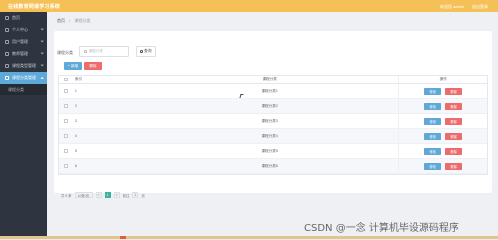 This screenshot has height=240, width=498. What do you see at coordinates (103, 195) in the screenshot?
I see `pagination: 共 6 条 10条/页 < 1 > 前往 1 页` at bounding box center [103, 195].